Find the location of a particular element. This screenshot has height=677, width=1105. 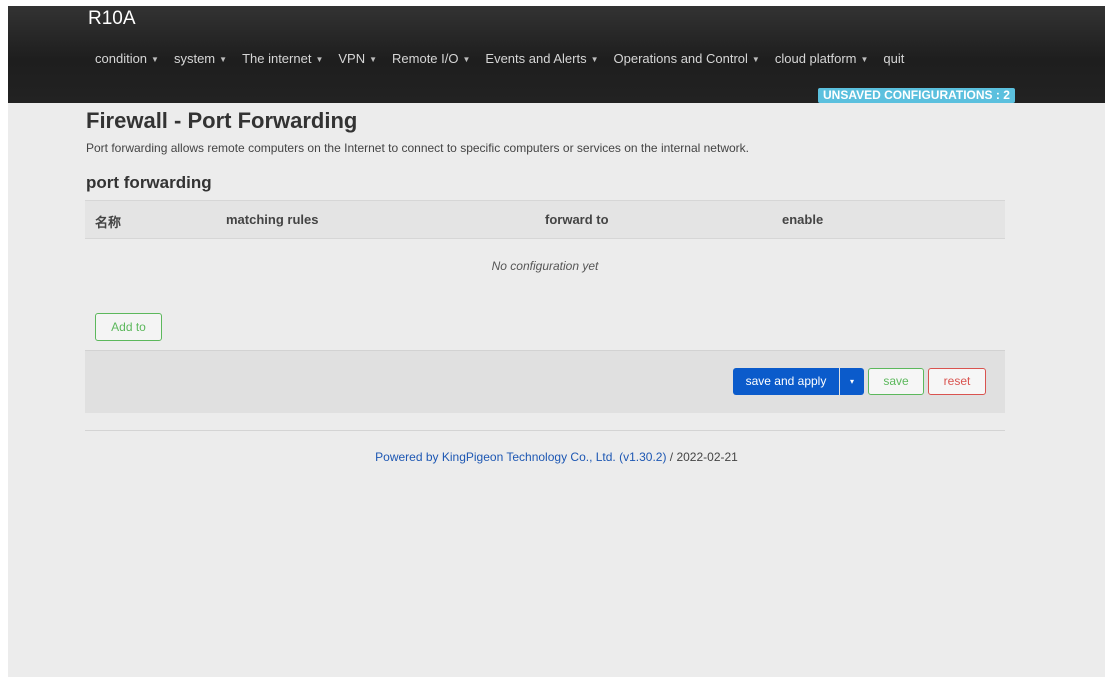

menu-item-operations-control: Operations and Control ▼ is located at coordinates (687, 58).